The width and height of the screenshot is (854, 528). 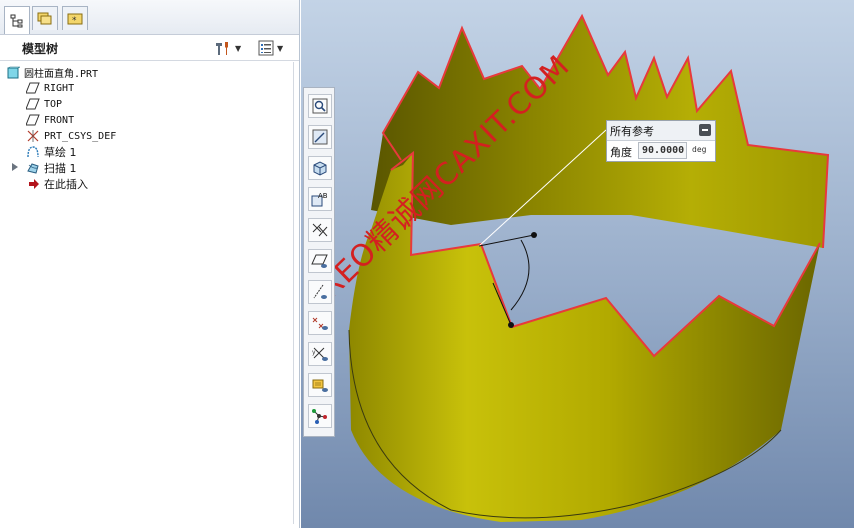 I want to click on dimension-box-header: 所有参考, so click(x=661, y=131).